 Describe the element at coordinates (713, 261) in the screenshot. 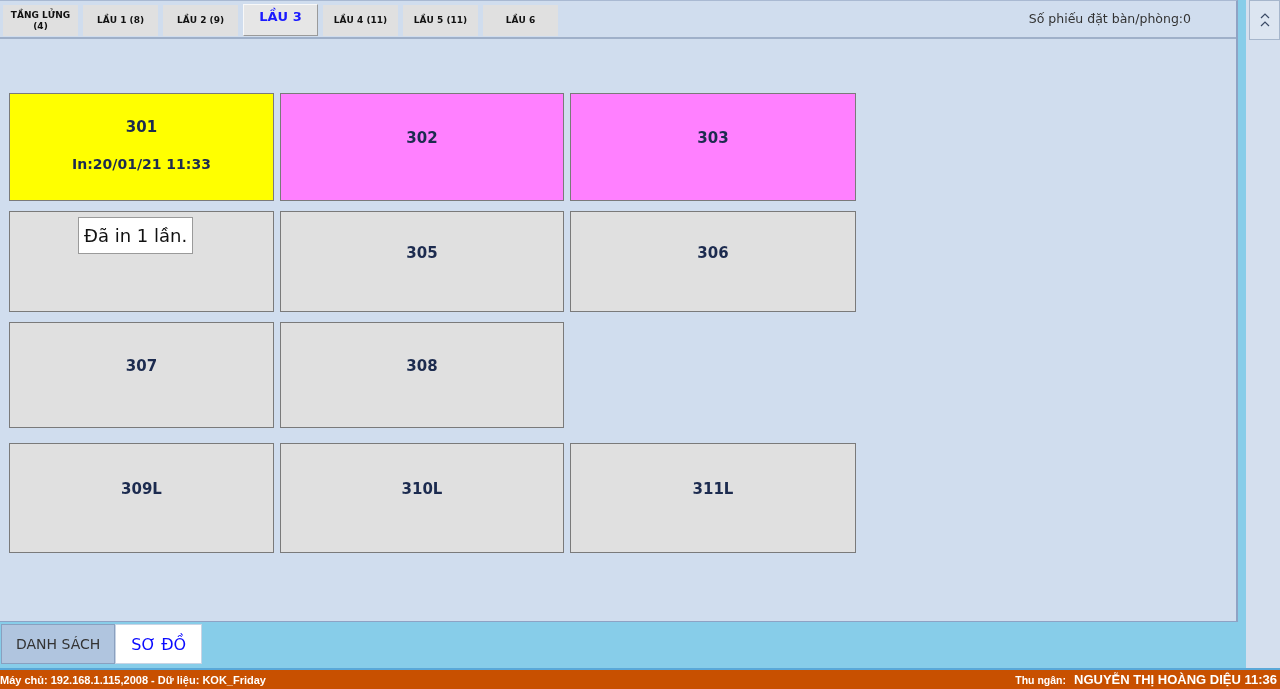

I see `room-button: 306` at that location.